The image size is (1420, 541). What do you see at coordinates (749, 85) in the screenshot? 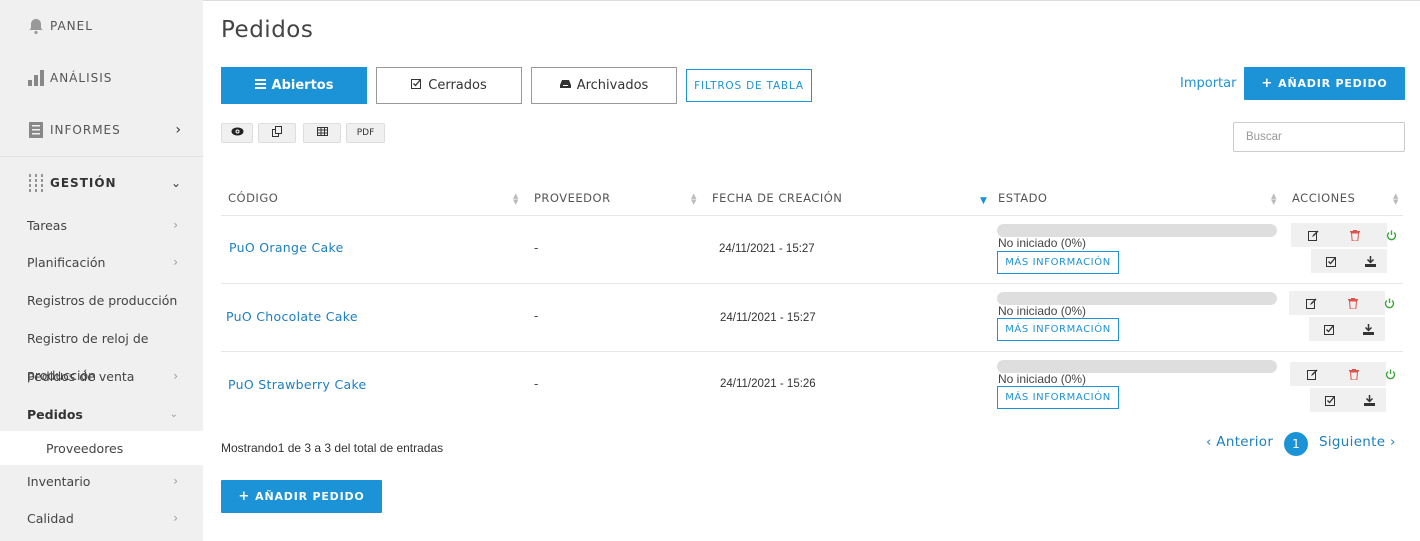
I see `table-filters-button: FILTROS DE TABLA` at bounding box center [749, 85].